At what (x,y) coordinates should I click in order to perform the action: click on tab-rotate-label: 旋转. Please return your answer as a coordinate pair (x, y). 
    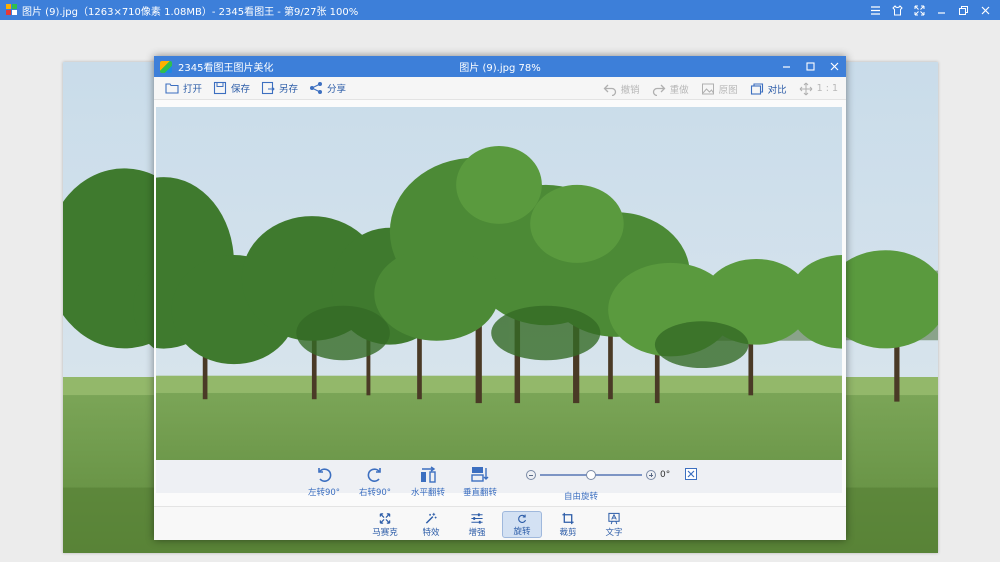
    Looking at the image, I should click on (522, 532).